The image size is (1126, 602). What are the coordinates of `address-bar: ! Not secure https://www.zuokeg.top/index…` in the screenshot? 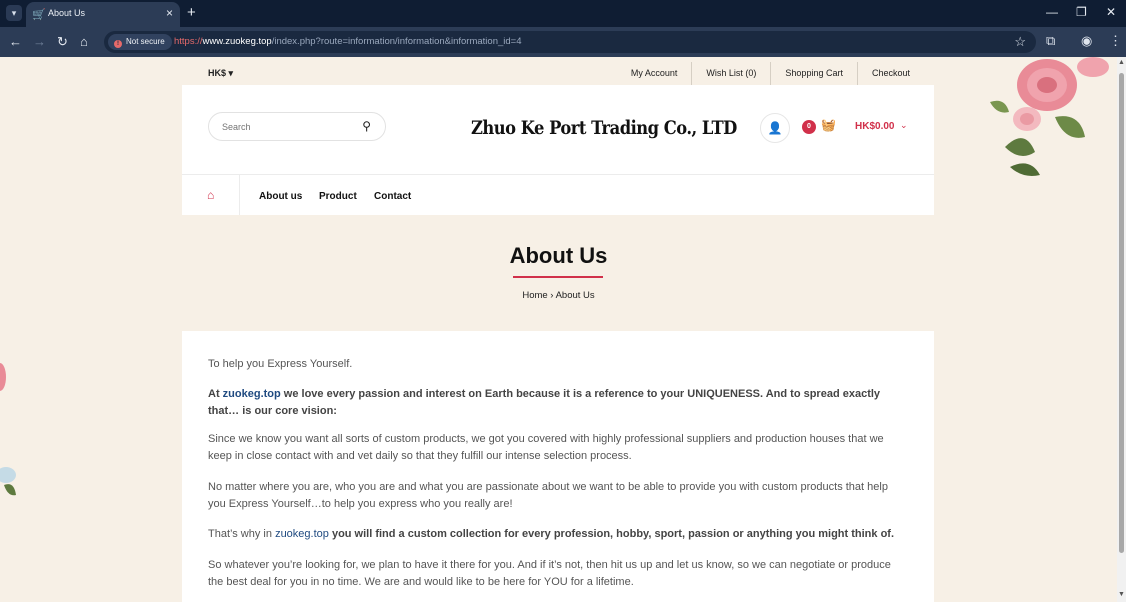 It's located at (570, 42).